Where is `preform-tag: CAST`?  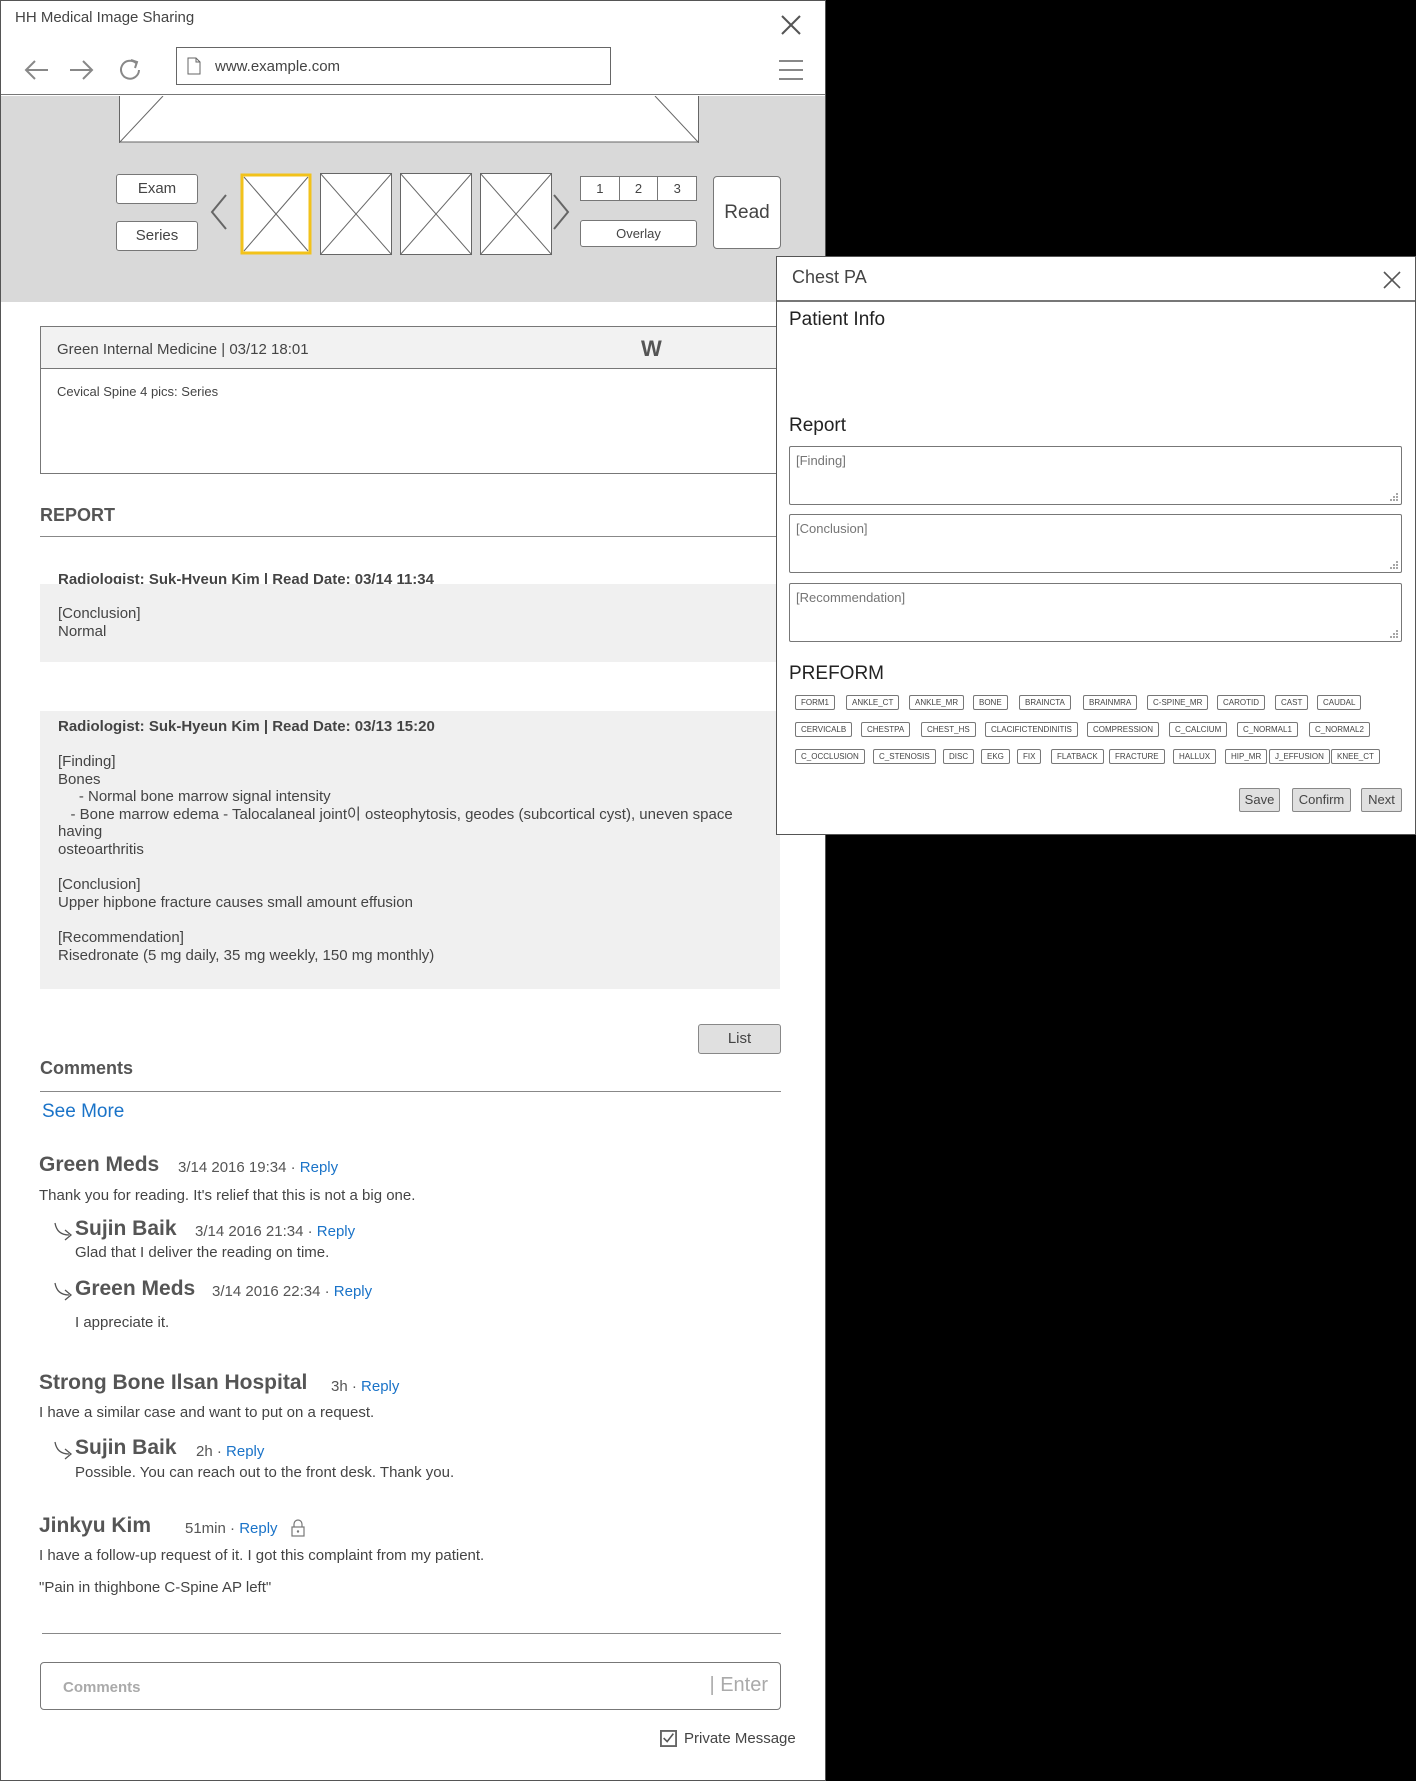
preform-tag: CAST is located at coordinates (1292, 702).